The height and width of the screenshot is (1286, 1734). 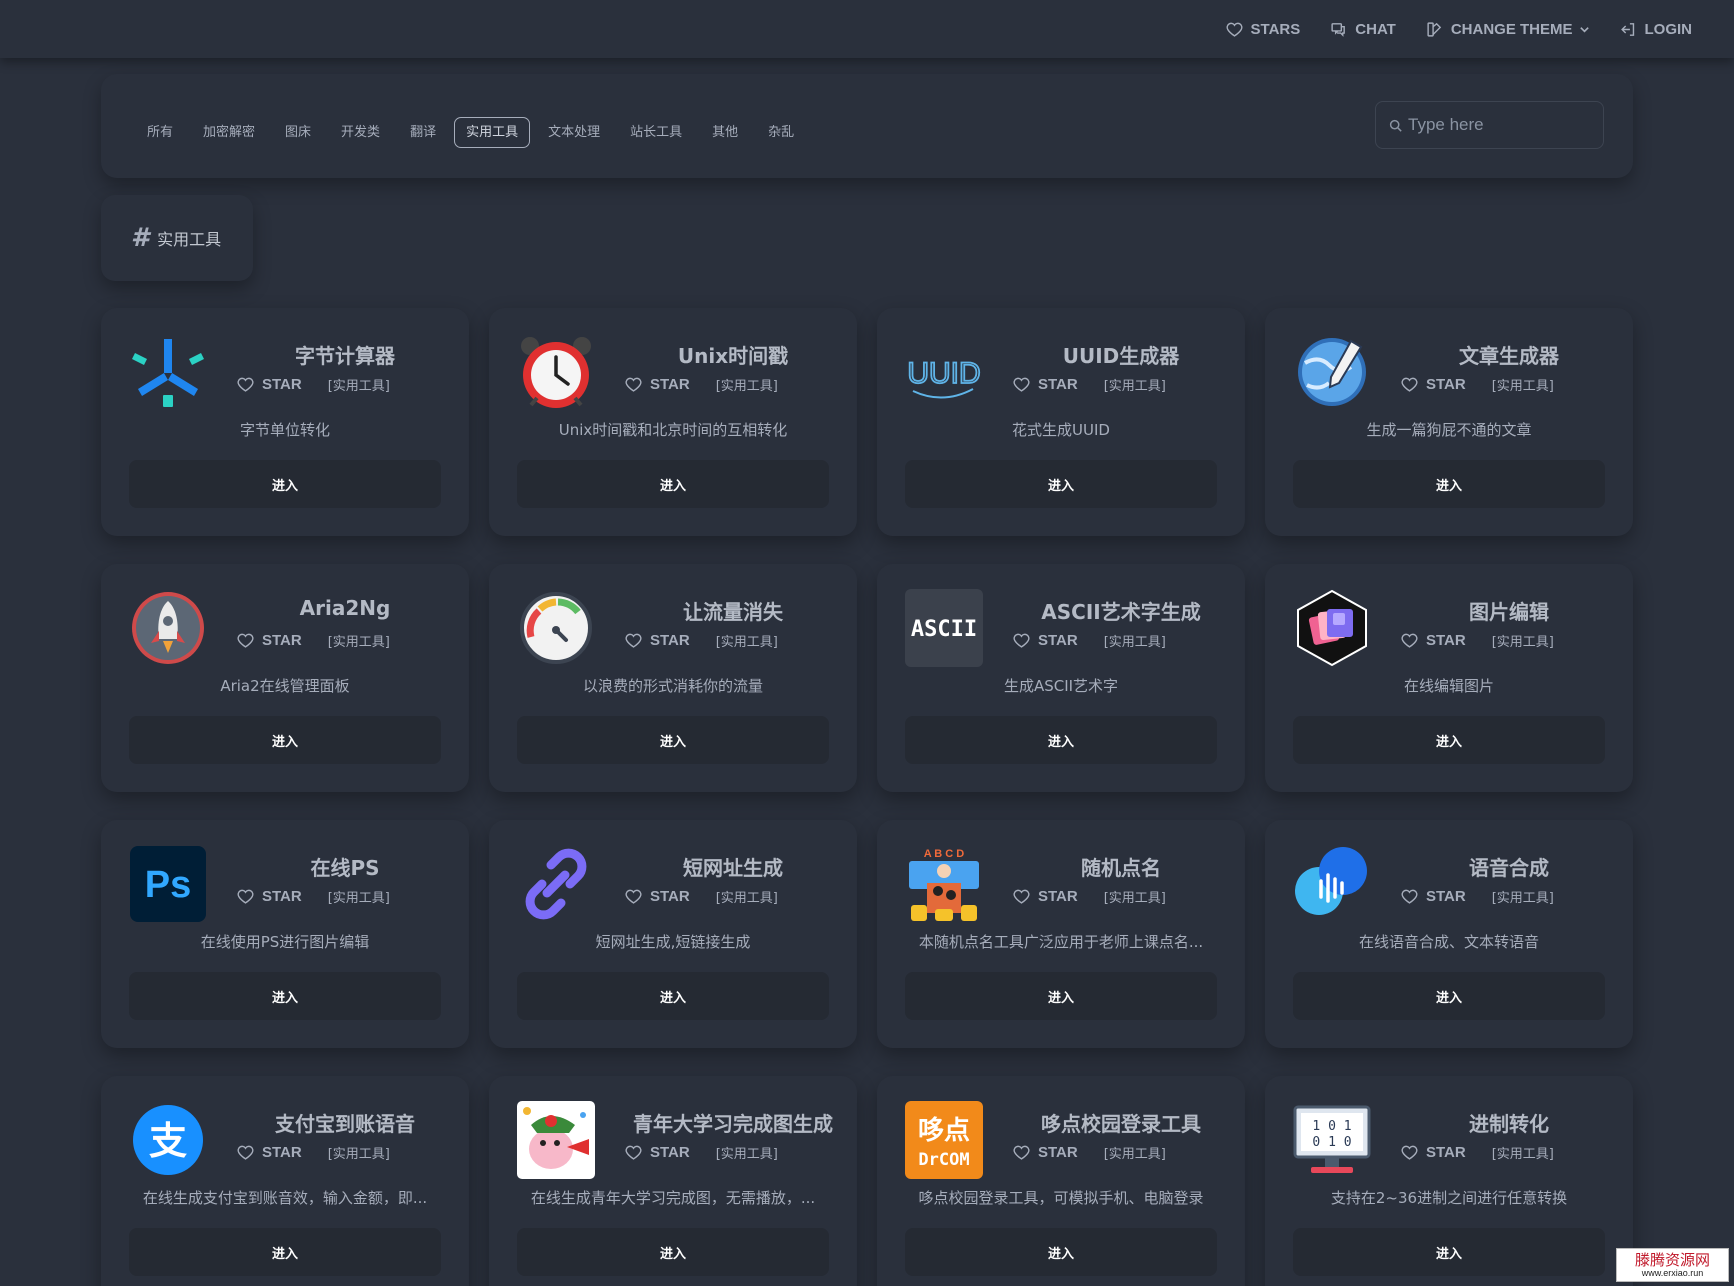 I want to click on chat-button: CHAT, so click(x=1363, y=29).